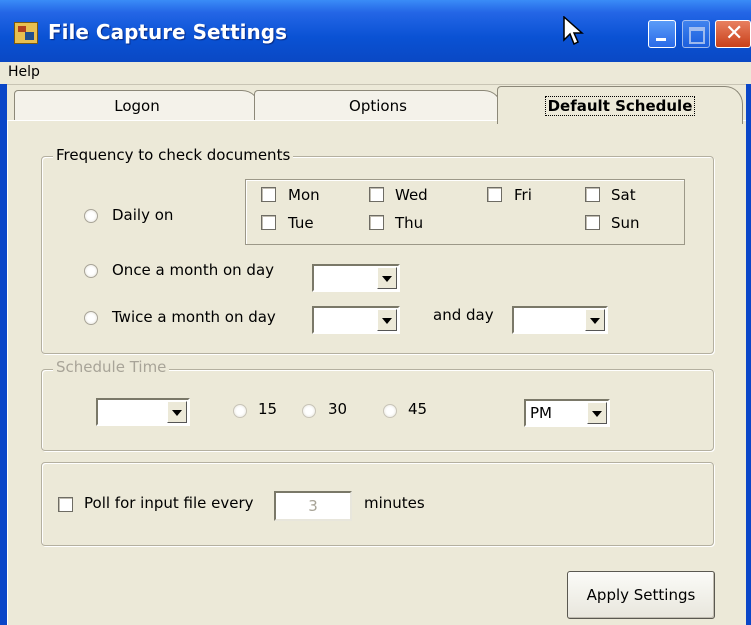  Describe the element at coordinates (375, 73) in the screenshot. I see `menu-bar` at that location.